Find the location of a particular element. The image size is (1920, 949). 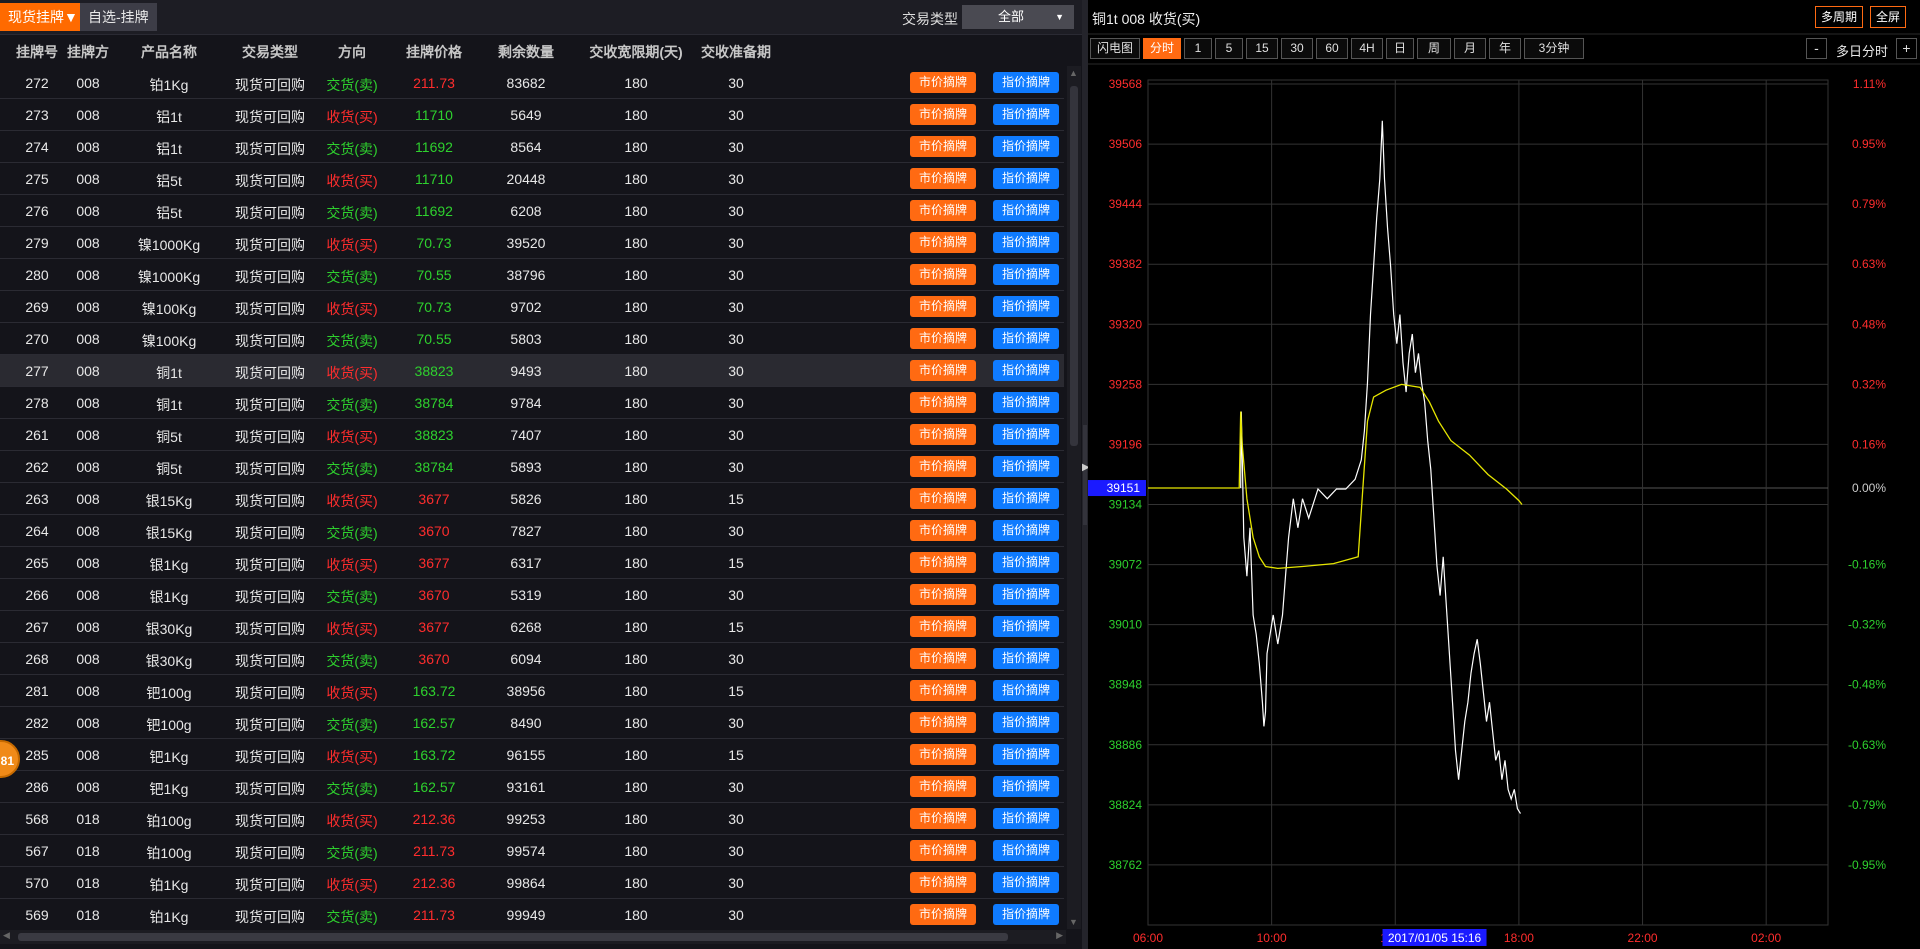

period-button: 分时 is located at coordinates (1162, 48).